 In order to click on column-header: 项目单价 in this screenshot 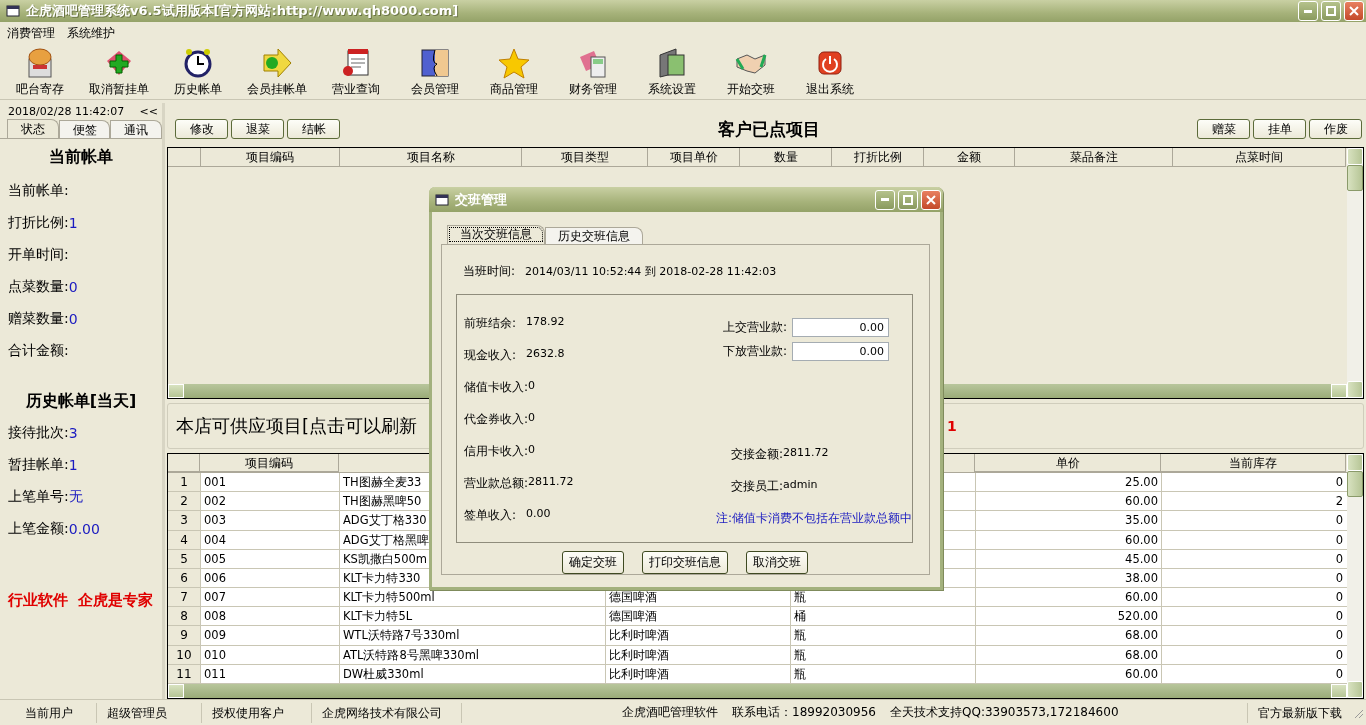, I will do `click(694, 157)`.